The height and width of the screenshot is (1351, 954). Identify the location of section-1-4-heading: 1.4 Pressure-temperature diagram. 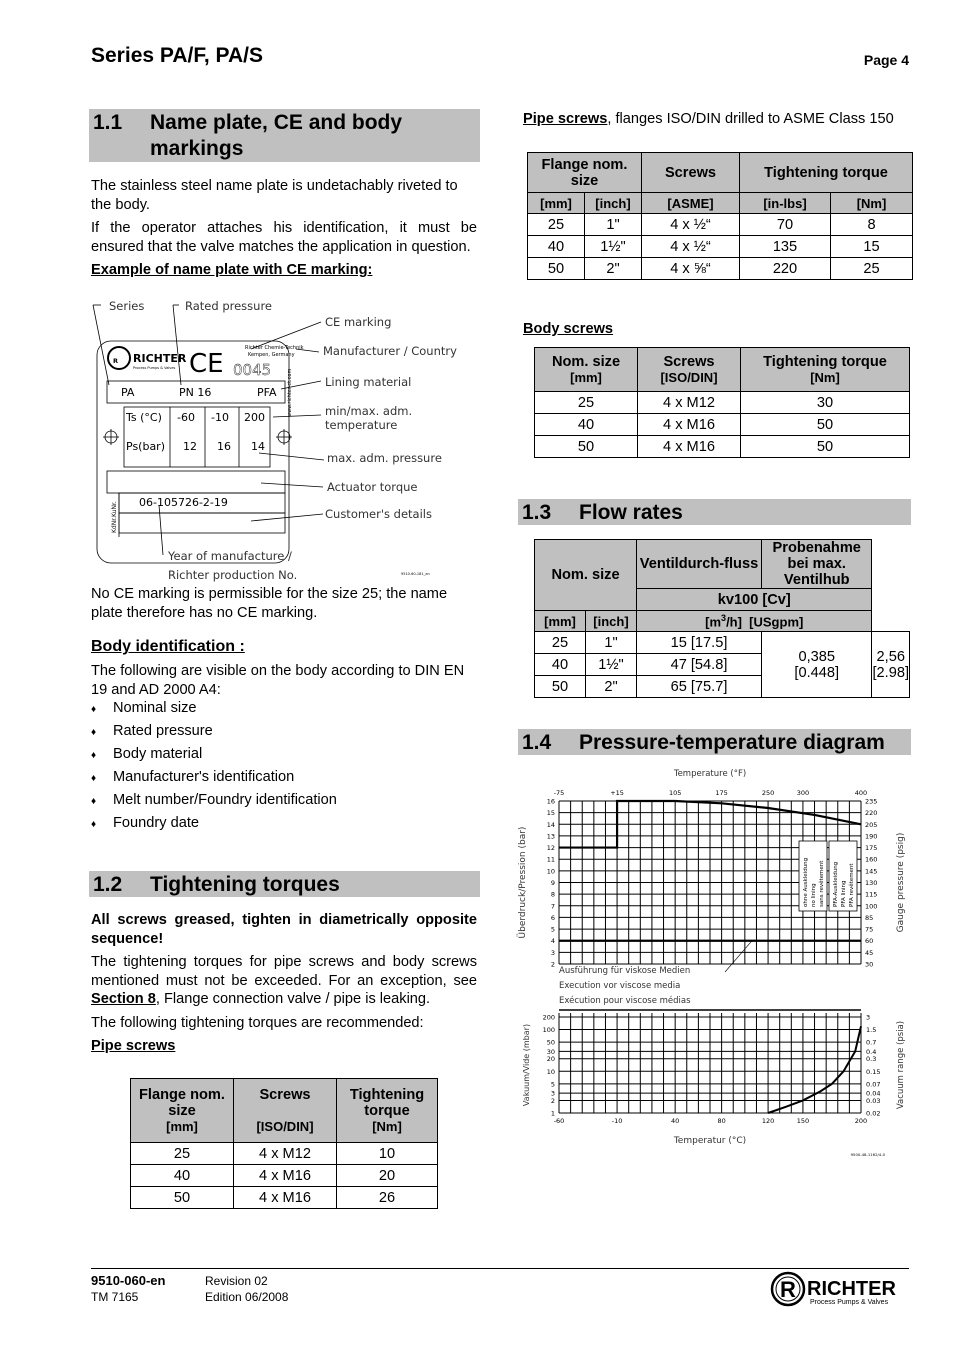
(714, 742).